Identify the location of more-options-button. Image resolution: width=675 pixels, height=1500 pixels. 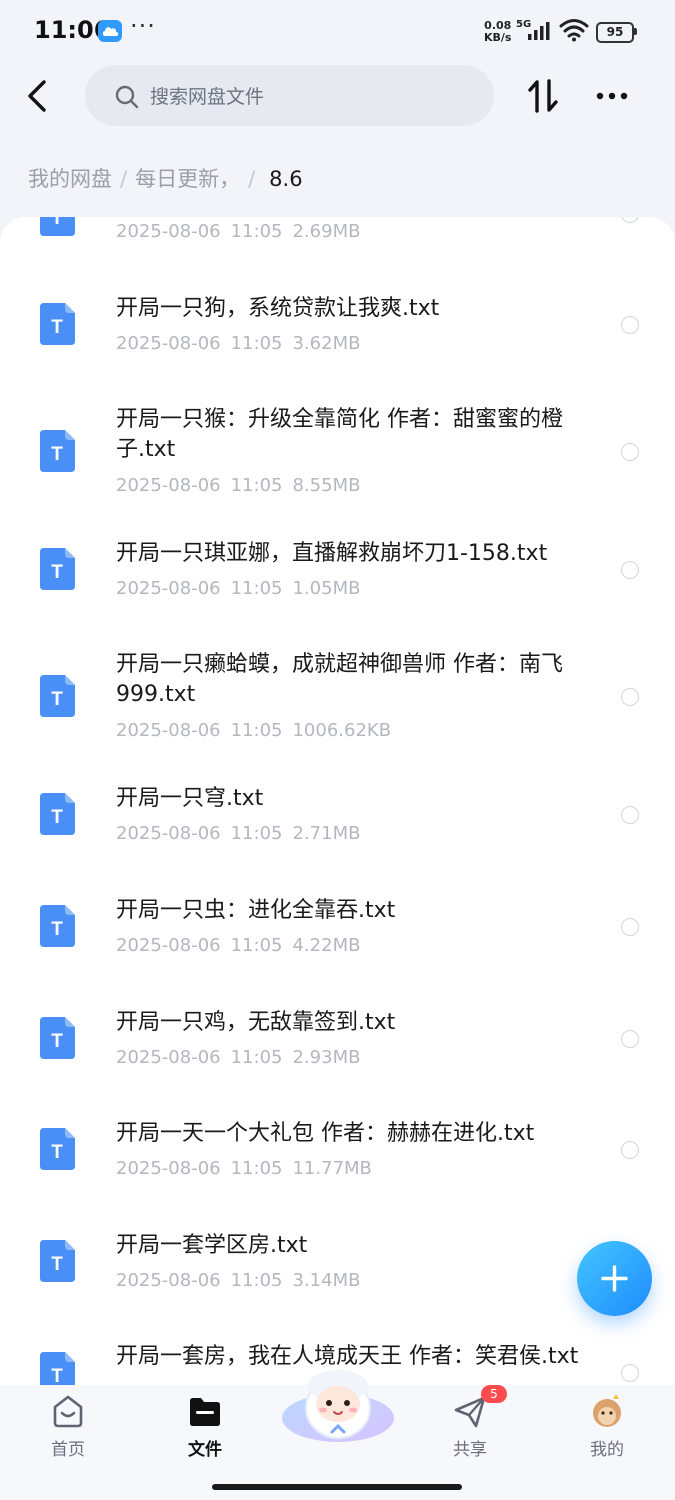
(612, 96).